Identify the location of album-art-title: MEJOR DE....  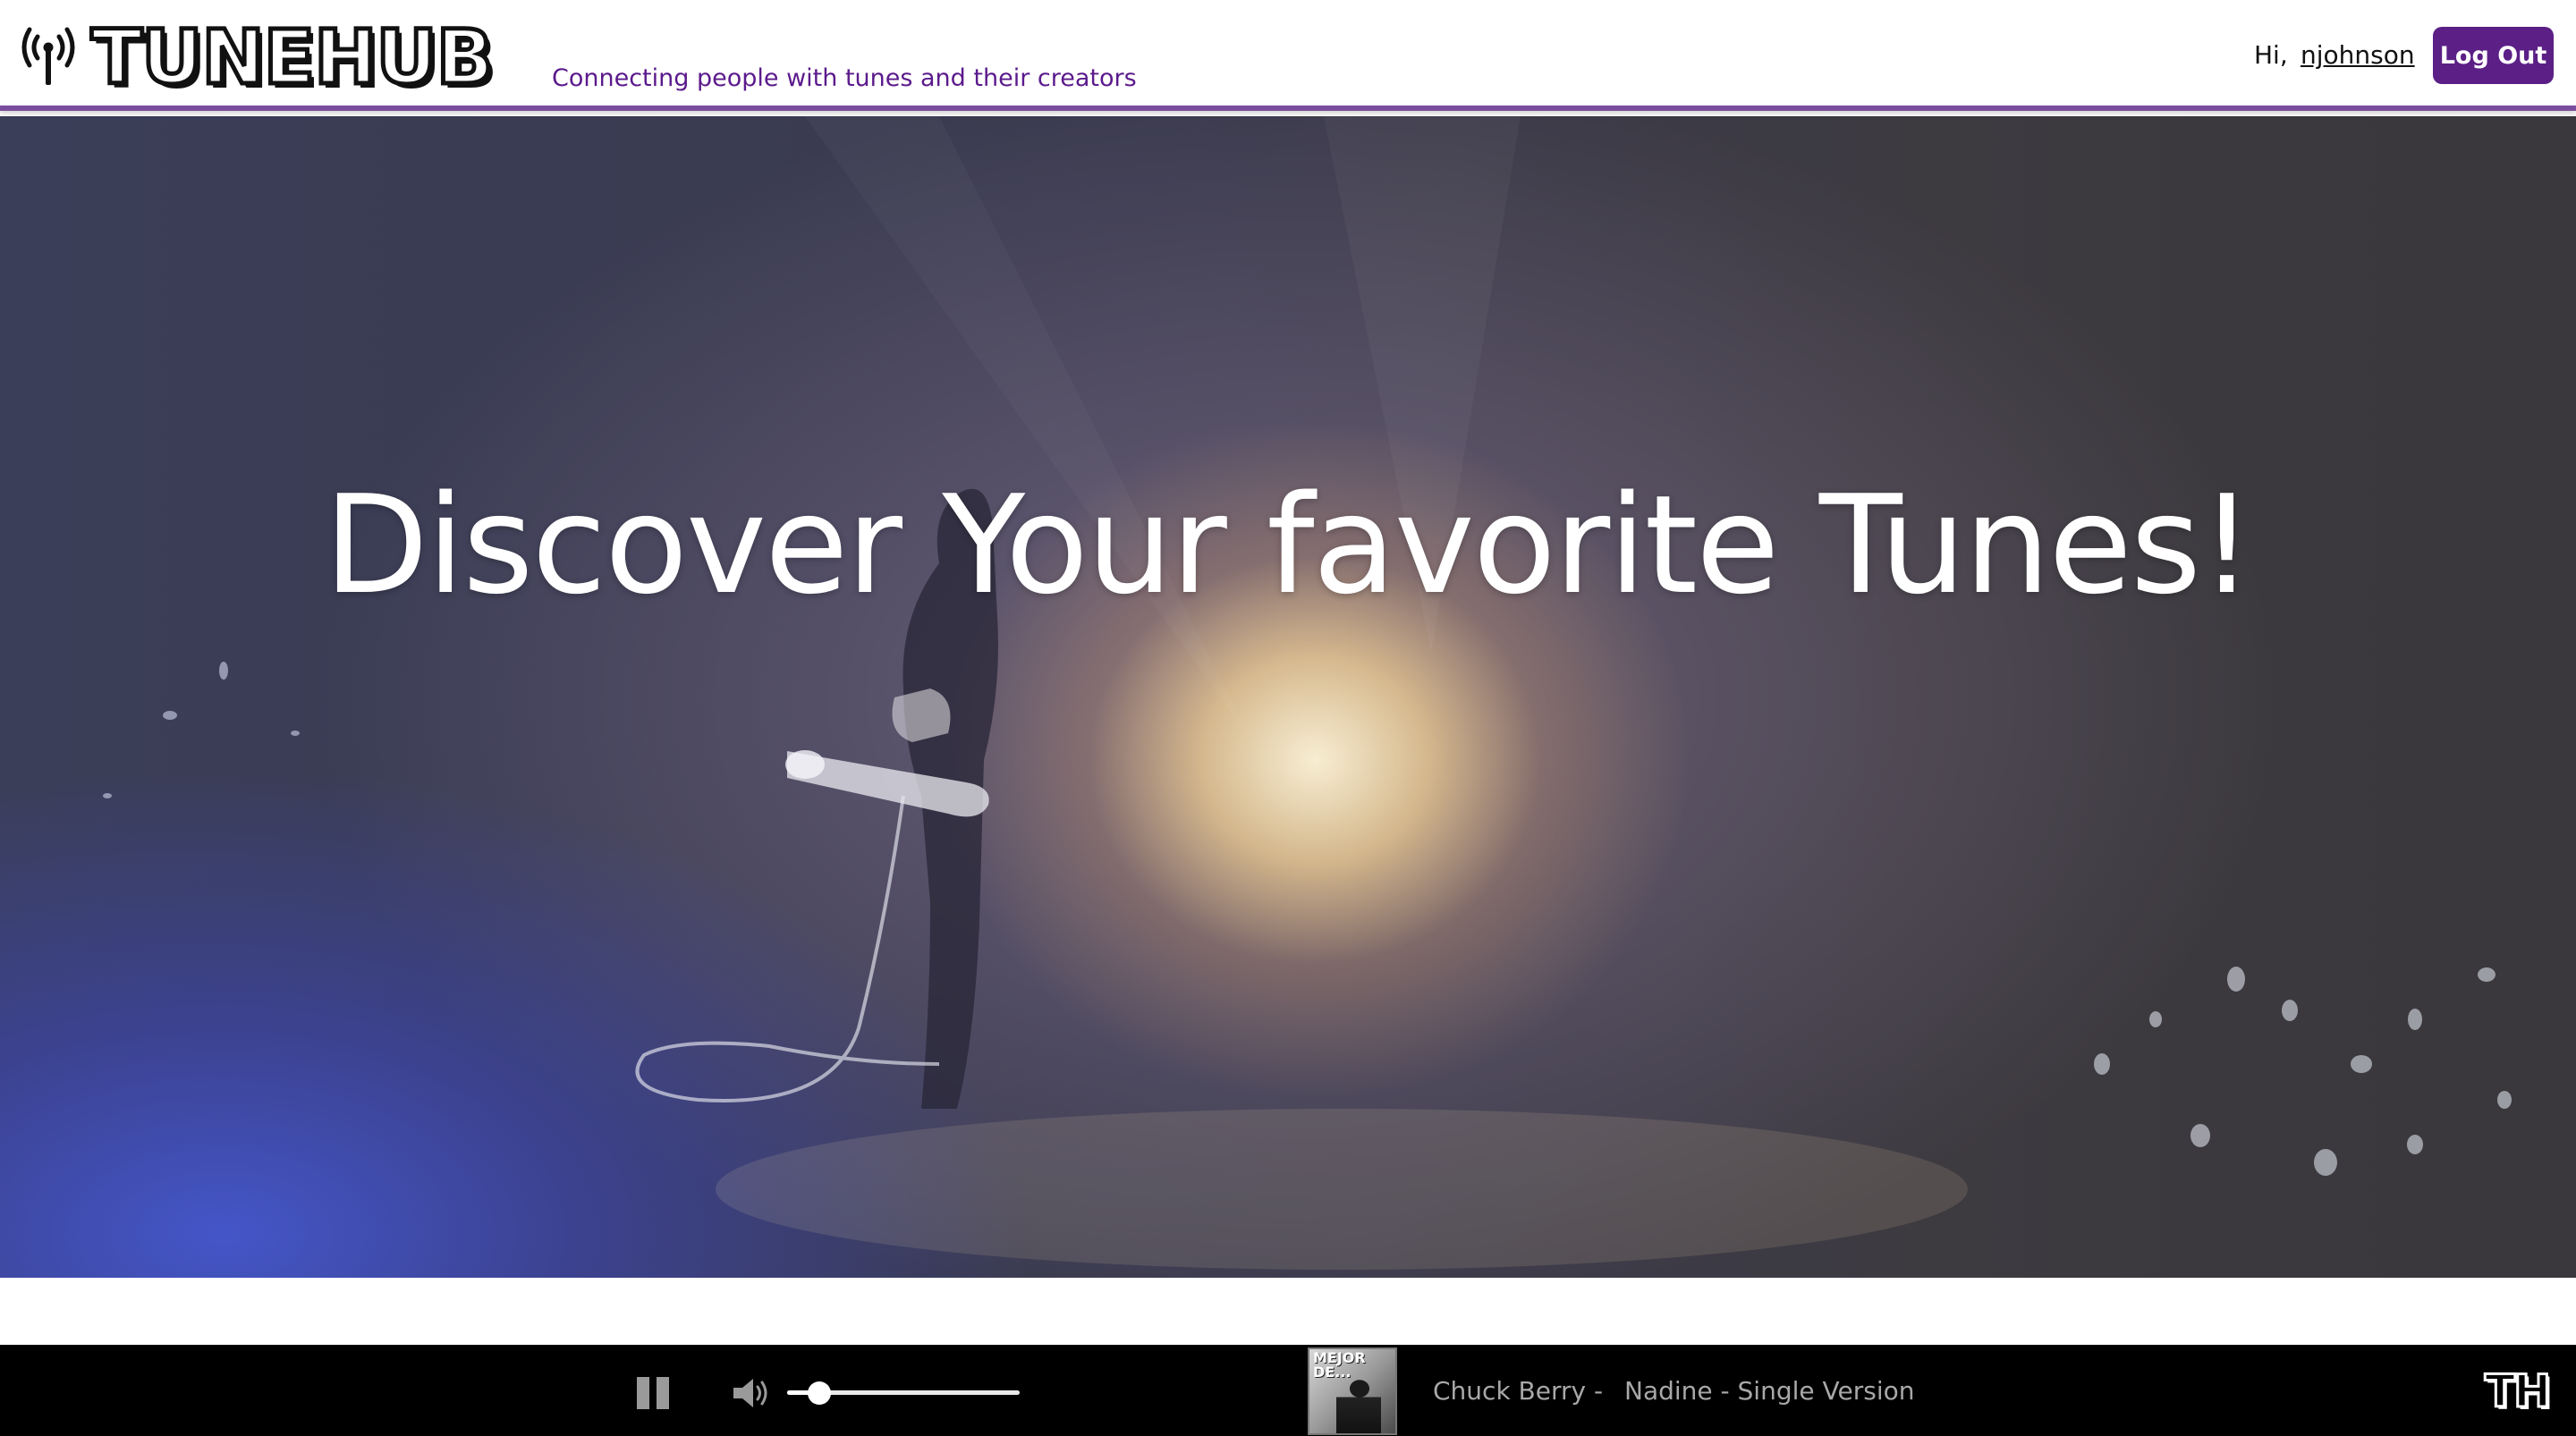
(1339, 1365).